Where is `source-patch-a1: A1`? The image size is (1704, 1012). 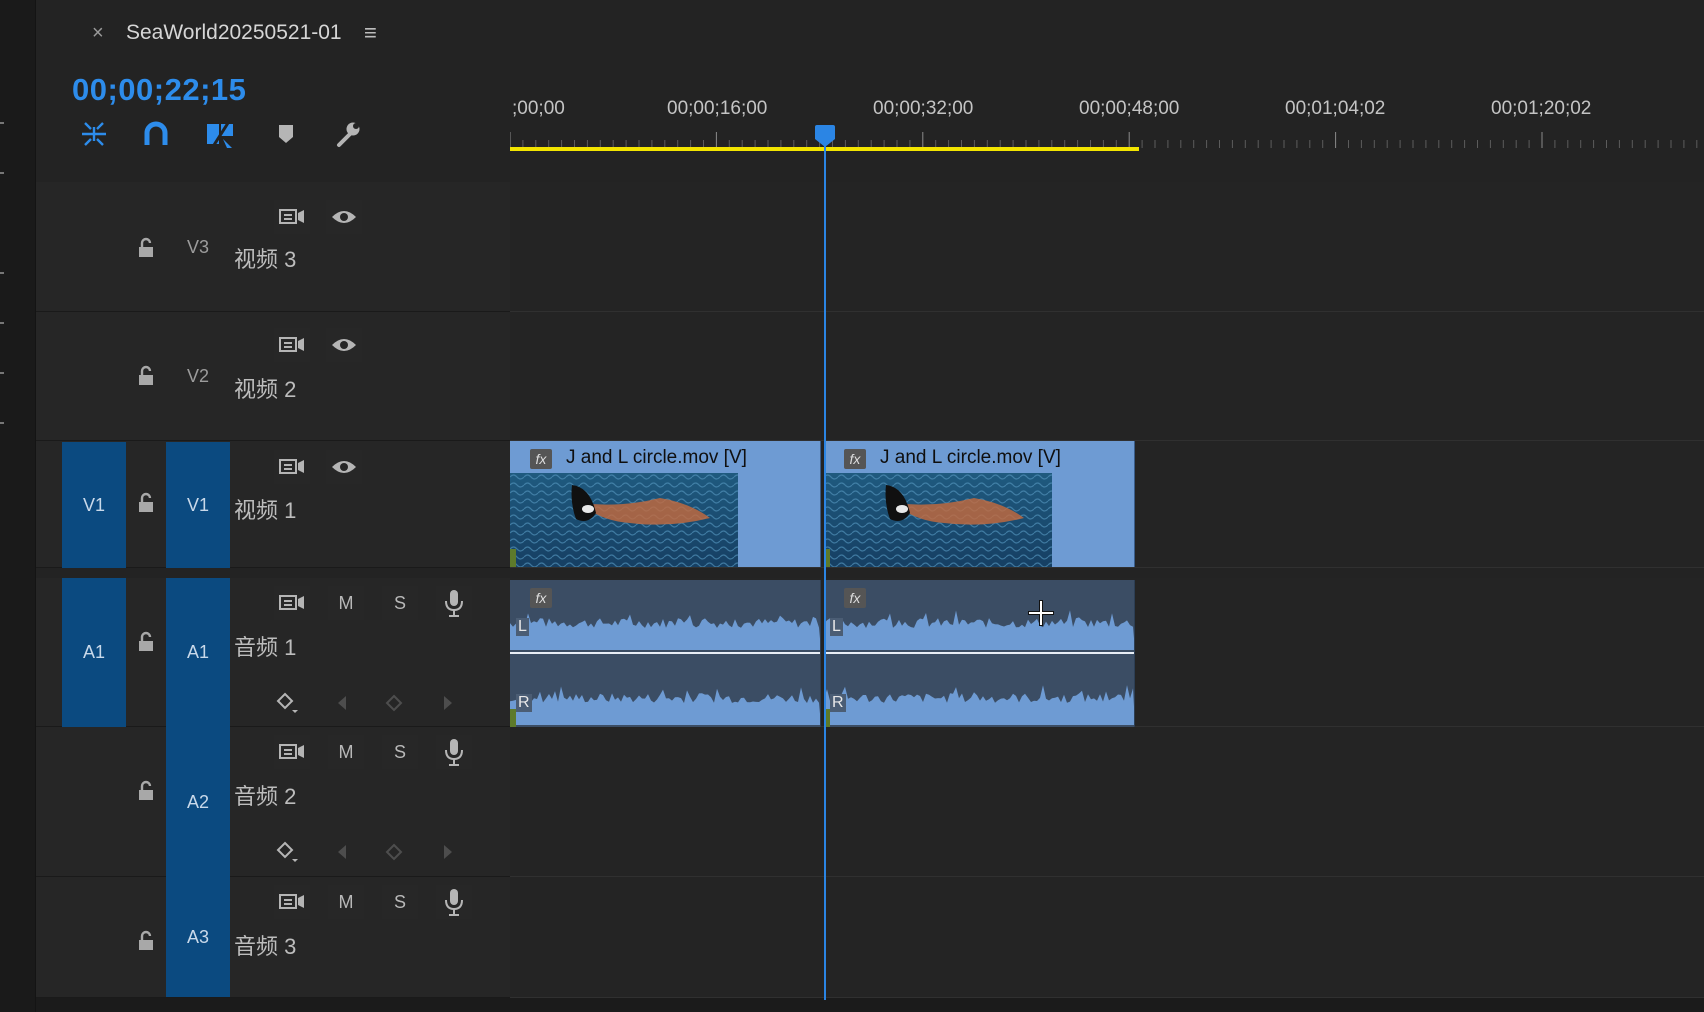
source-patch-a1: A1 is located at coordinates (94, 652).